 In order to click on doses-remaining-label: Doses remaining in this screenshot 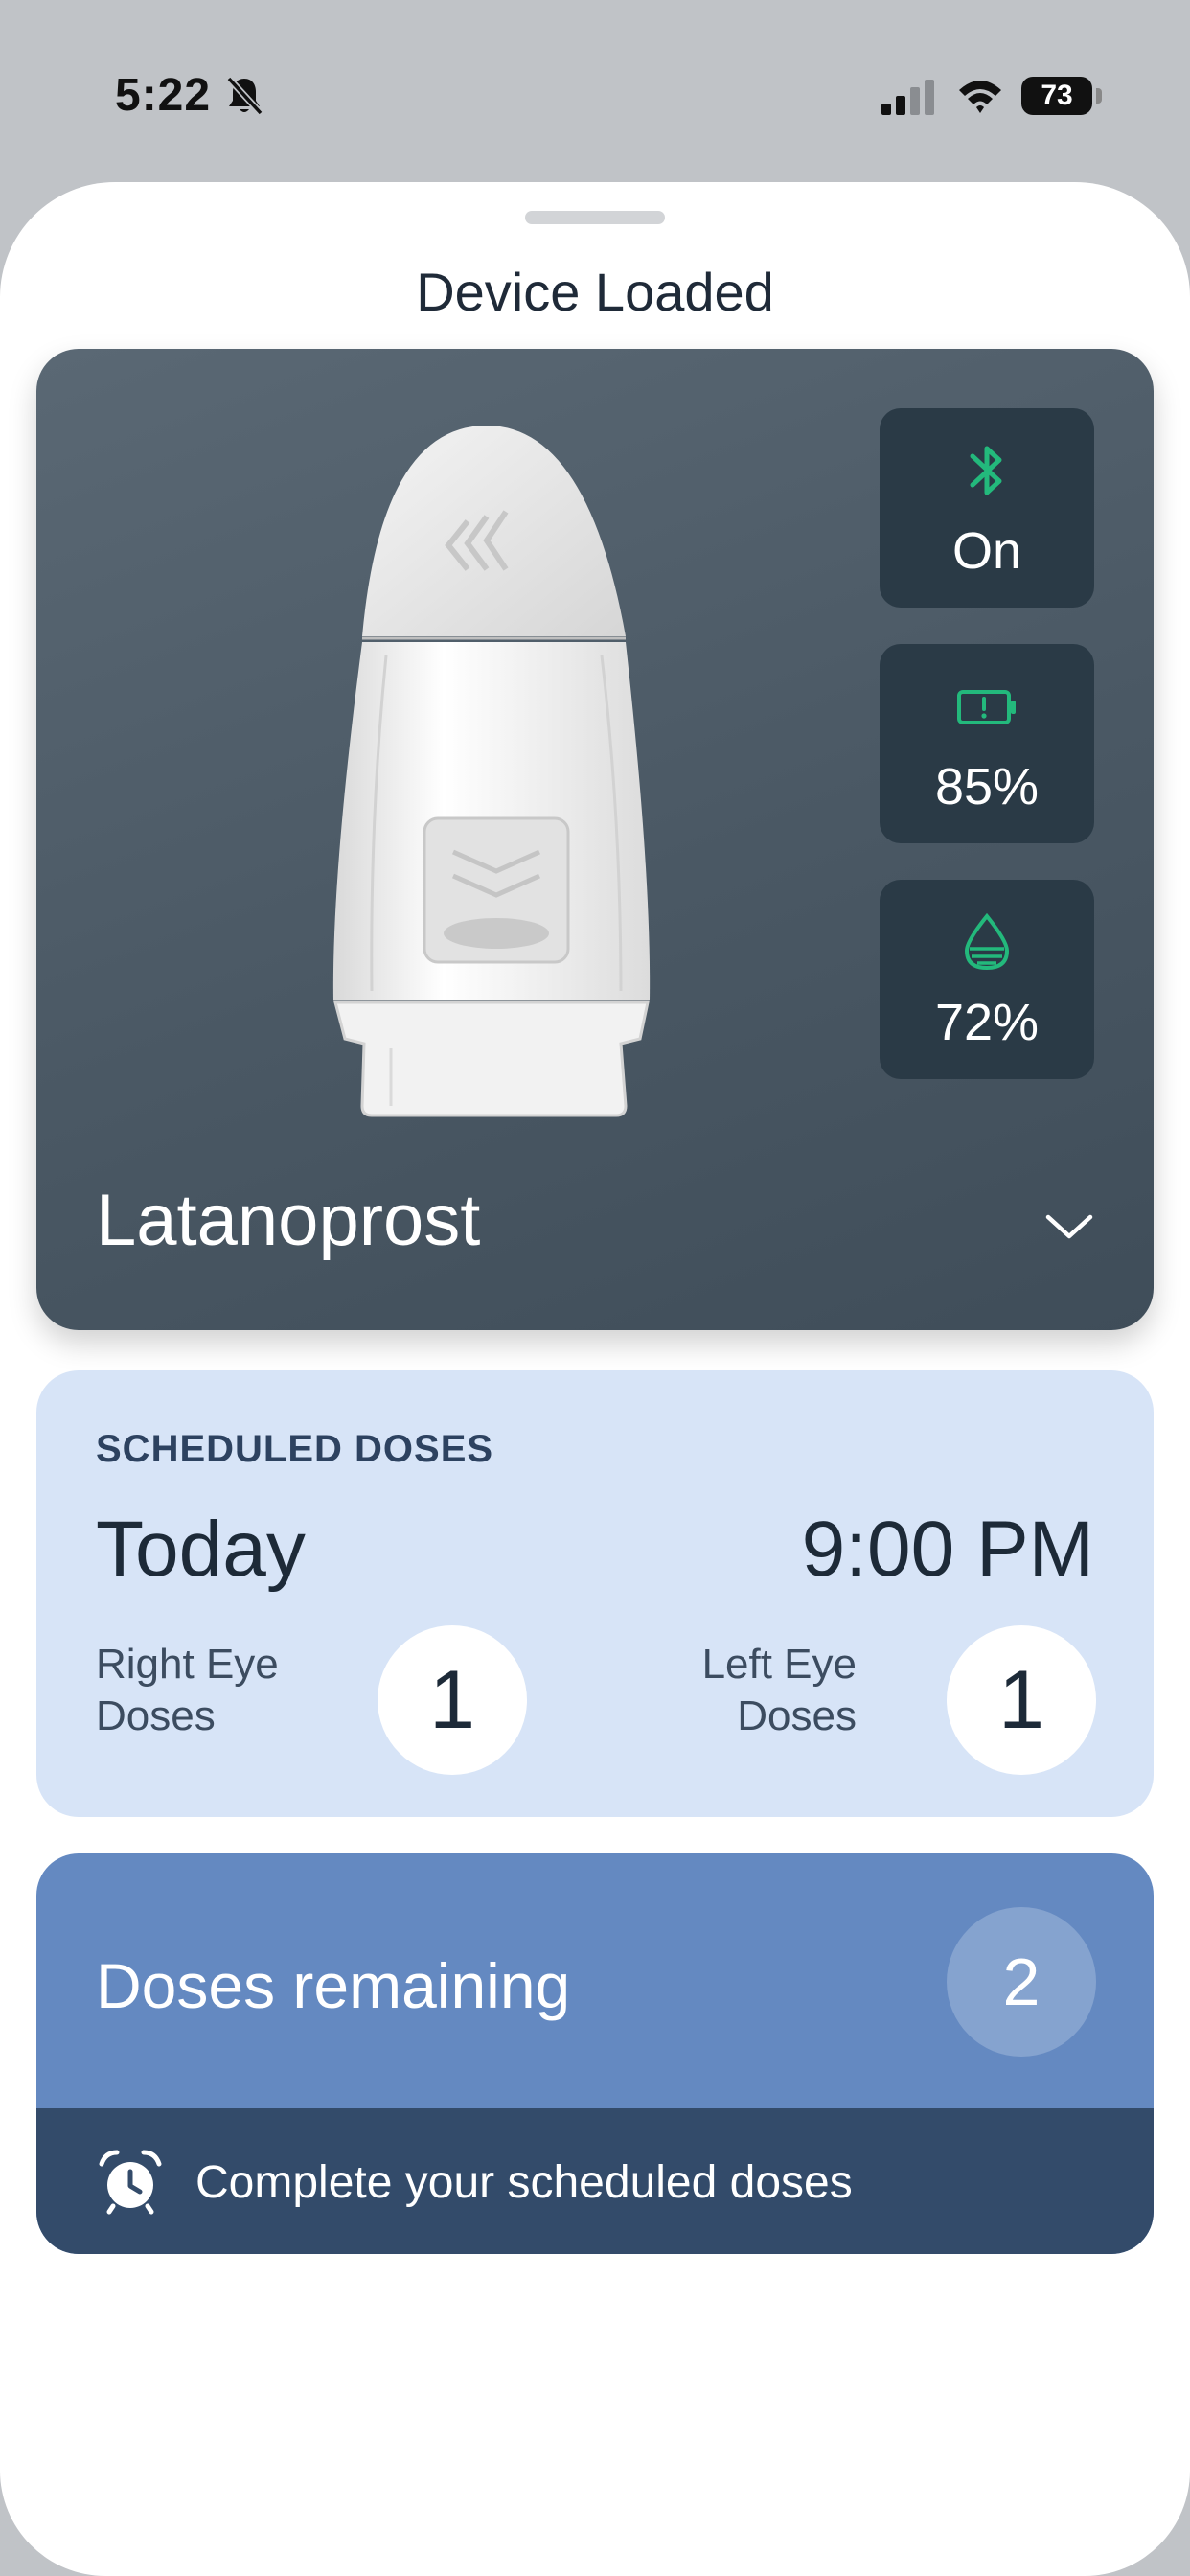, I will do `click(334, 1985)`.